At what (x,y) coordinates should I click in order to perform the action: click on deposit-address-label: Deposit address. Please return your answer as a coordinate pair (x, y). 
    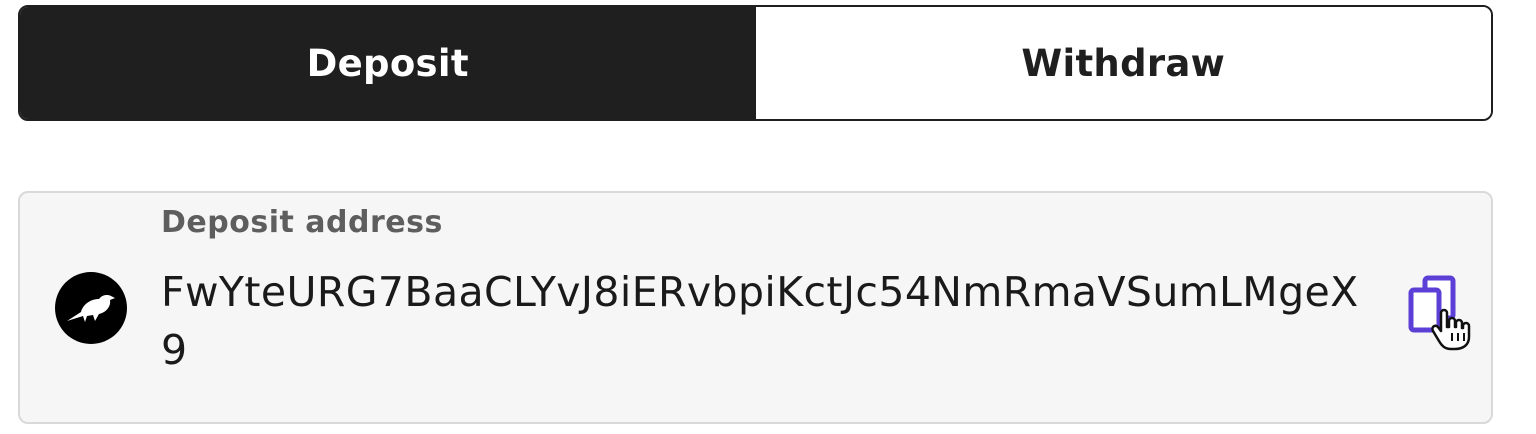
    Looking at the image, I should click on (302, 222).